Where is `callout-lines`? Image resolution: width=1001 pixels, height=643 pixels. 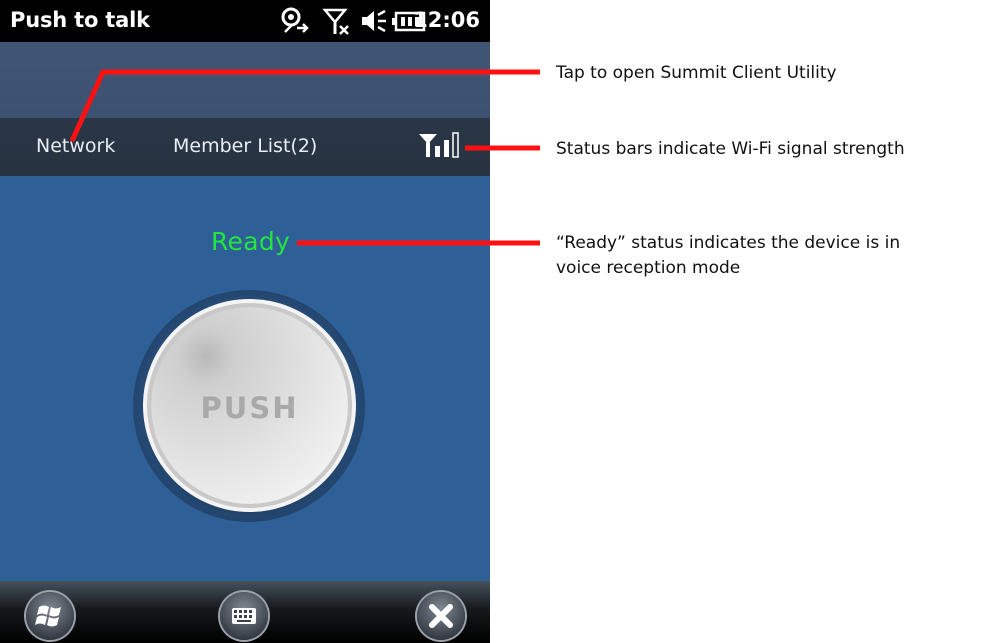 callout-lines is located at coordinates (304, 157).